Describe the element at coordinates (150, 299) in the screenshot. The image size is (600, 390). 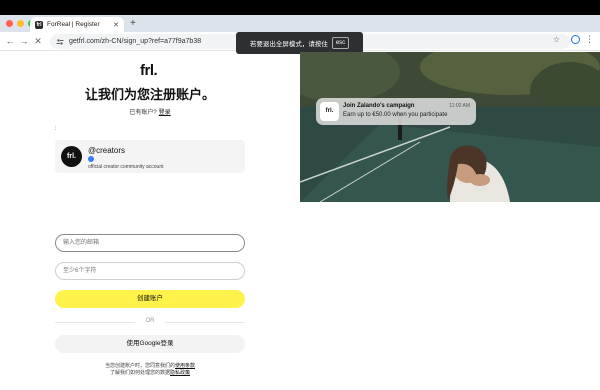
I see `create-account-button: 创建账户` at that location.